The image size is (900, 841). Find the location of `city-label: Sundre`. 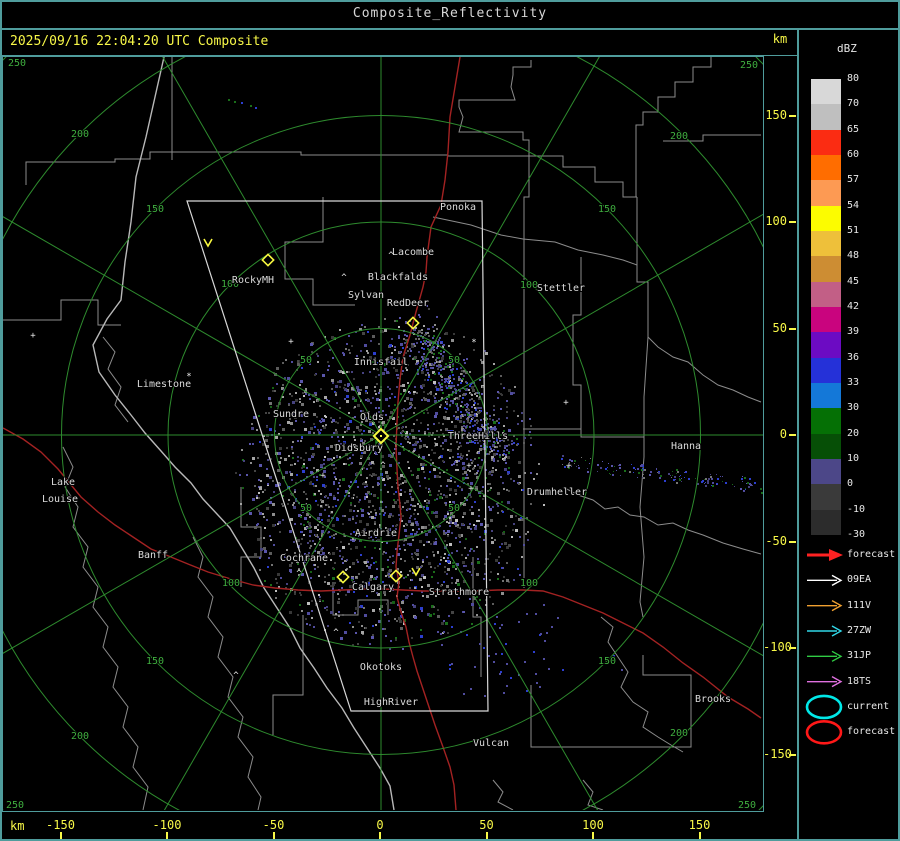

city-label: Sundre is located at coordinates (291, 414).